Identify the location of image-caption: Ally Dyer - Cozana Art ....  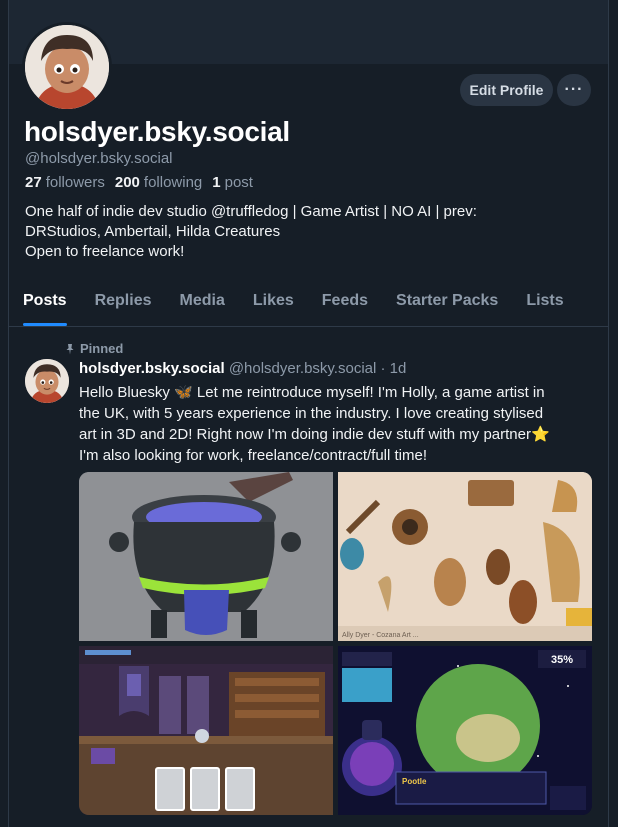
(380, 635).